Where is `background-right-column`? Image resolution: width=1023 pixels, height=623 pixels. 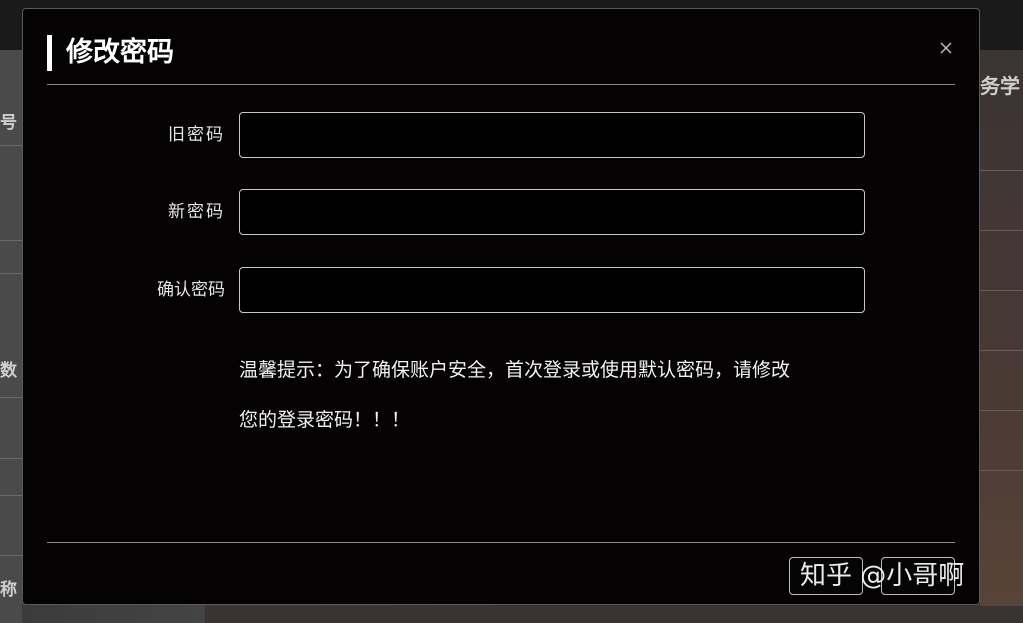
background-right-column is located at coordinates (1001, 336).